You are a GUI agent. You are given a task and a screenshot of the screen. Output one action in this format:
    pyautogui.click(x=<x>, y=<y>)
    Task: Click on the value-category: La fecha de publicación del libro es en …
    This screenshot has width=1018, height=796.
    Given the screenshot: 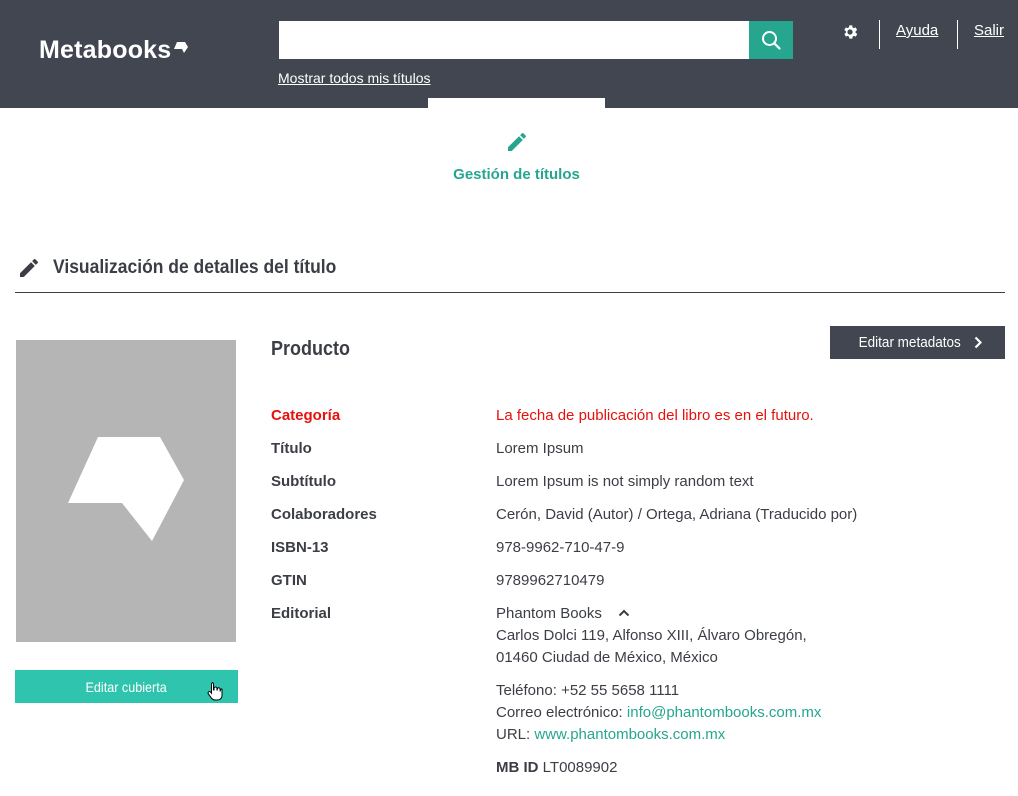 What is the action you would take?
    pyautogui.click(x=655, y=415)
    